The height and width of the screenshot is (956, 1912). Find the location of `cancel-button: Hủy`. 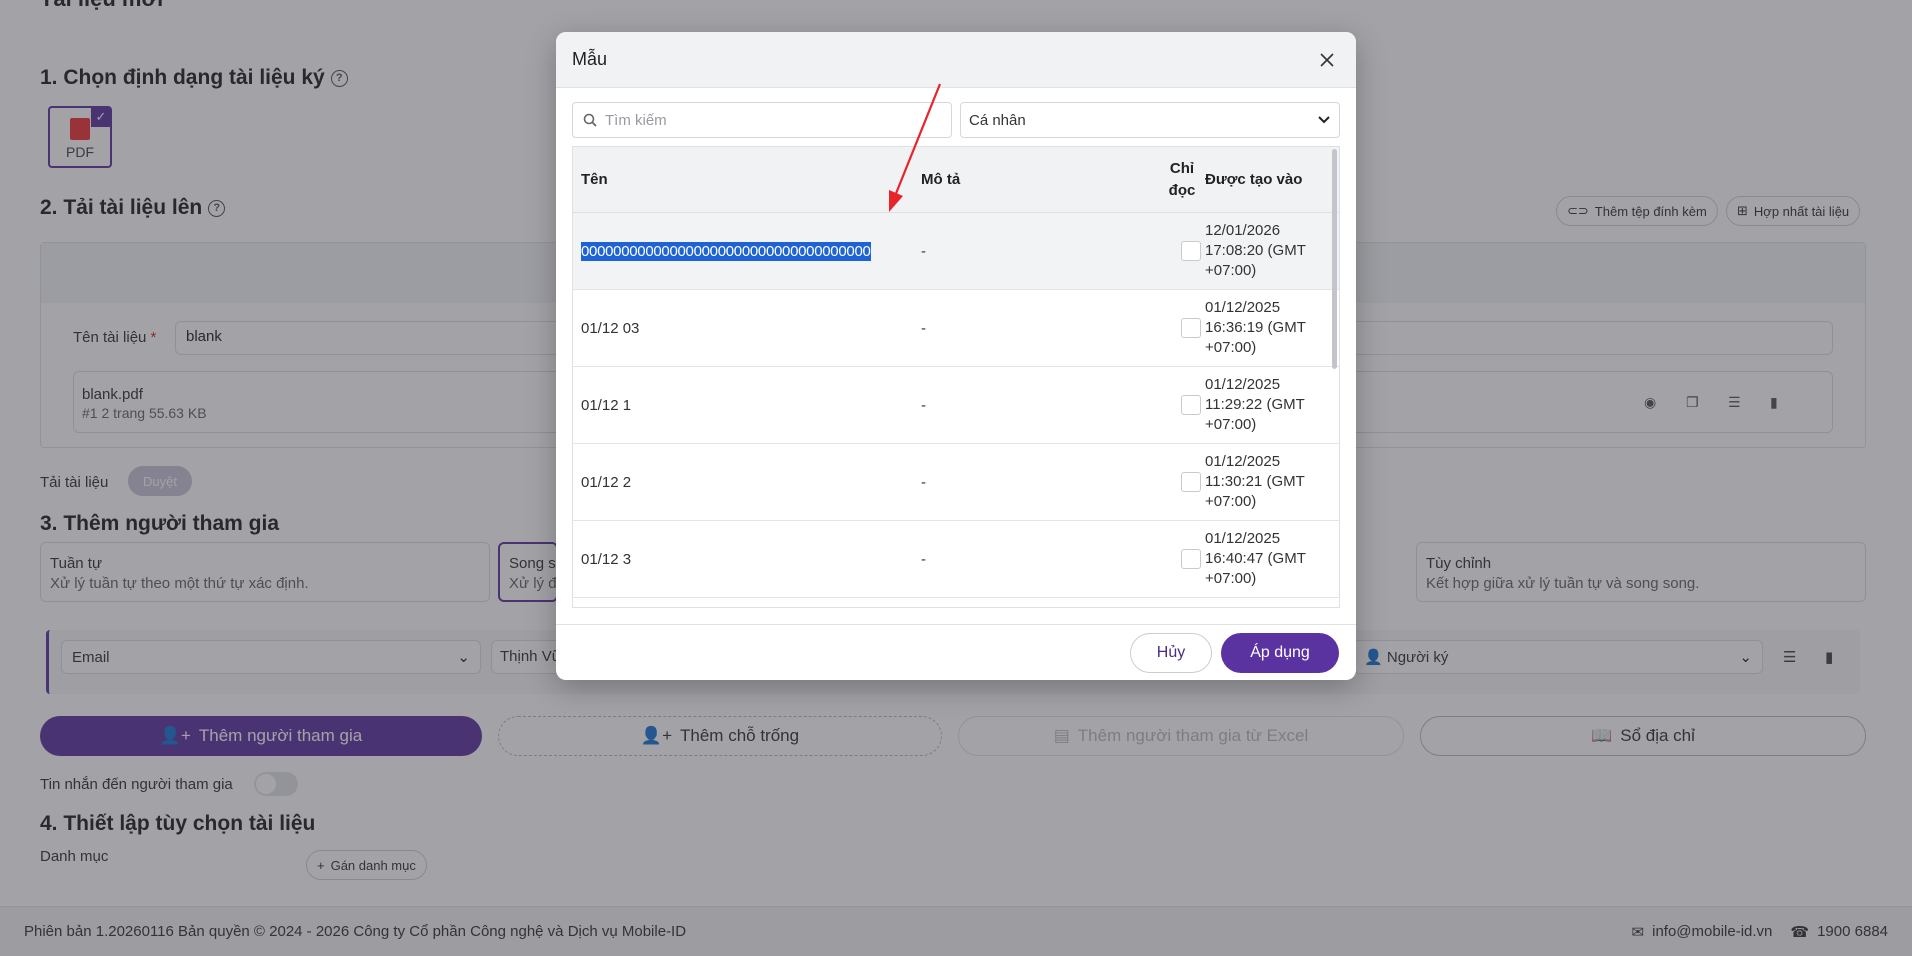

cancel-button: Hủy is located at coordinates (1171, 653).